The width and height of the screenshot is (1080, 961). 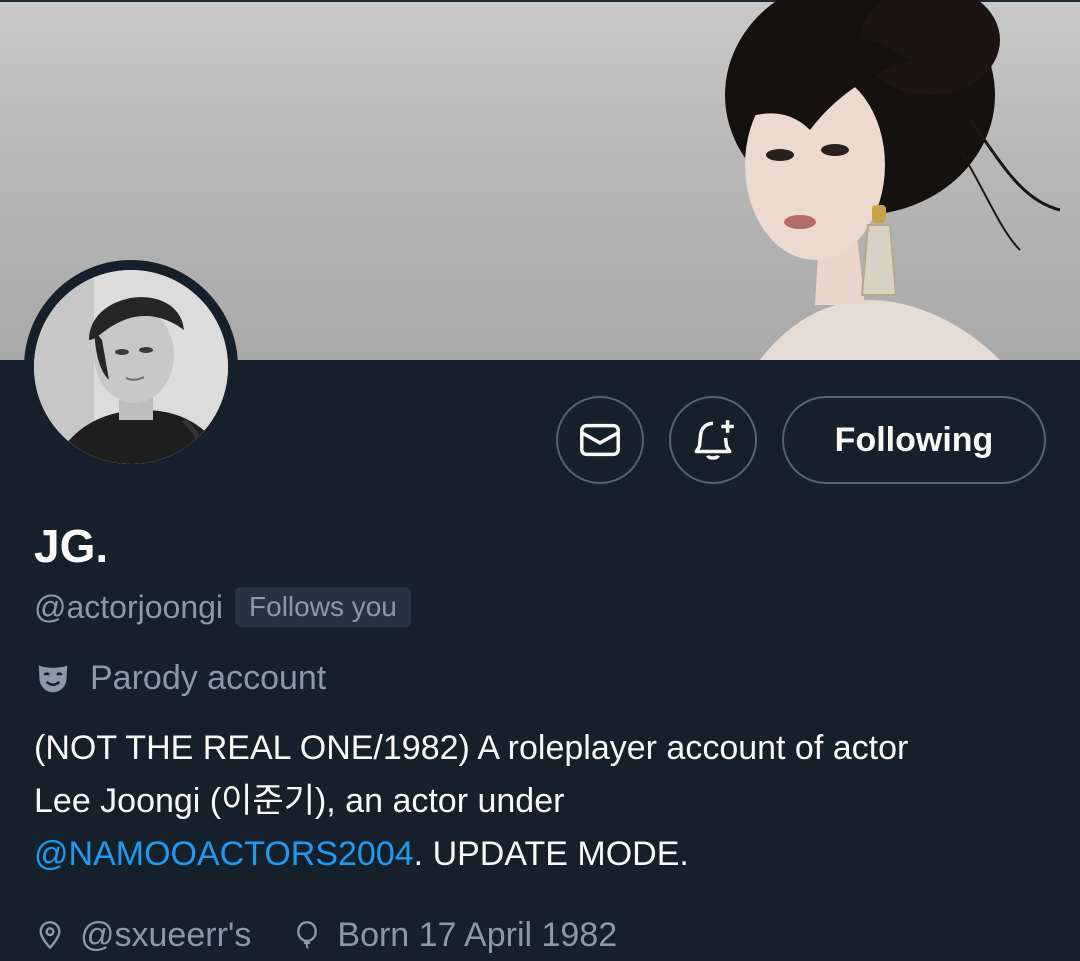 What do you see at coordinates (50, 935) in the screenshot?
I see `location-pin-icon` at bounding box center [50, 935].